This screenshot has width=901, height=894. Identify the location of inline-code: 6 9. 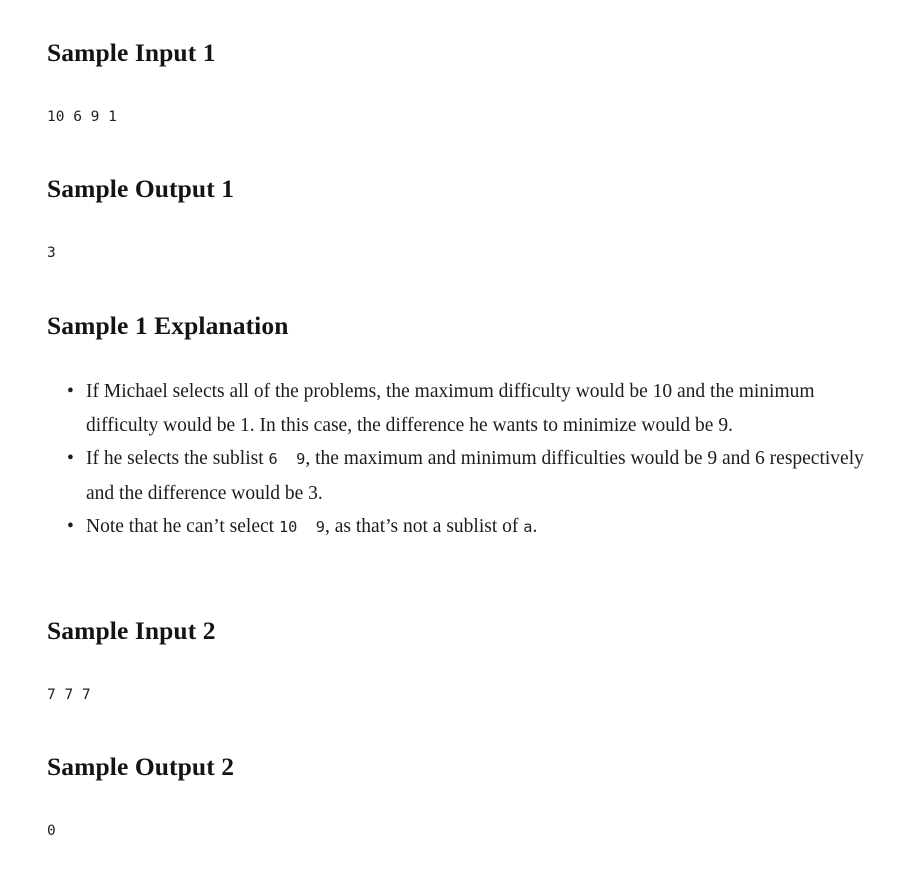
(287, 459).